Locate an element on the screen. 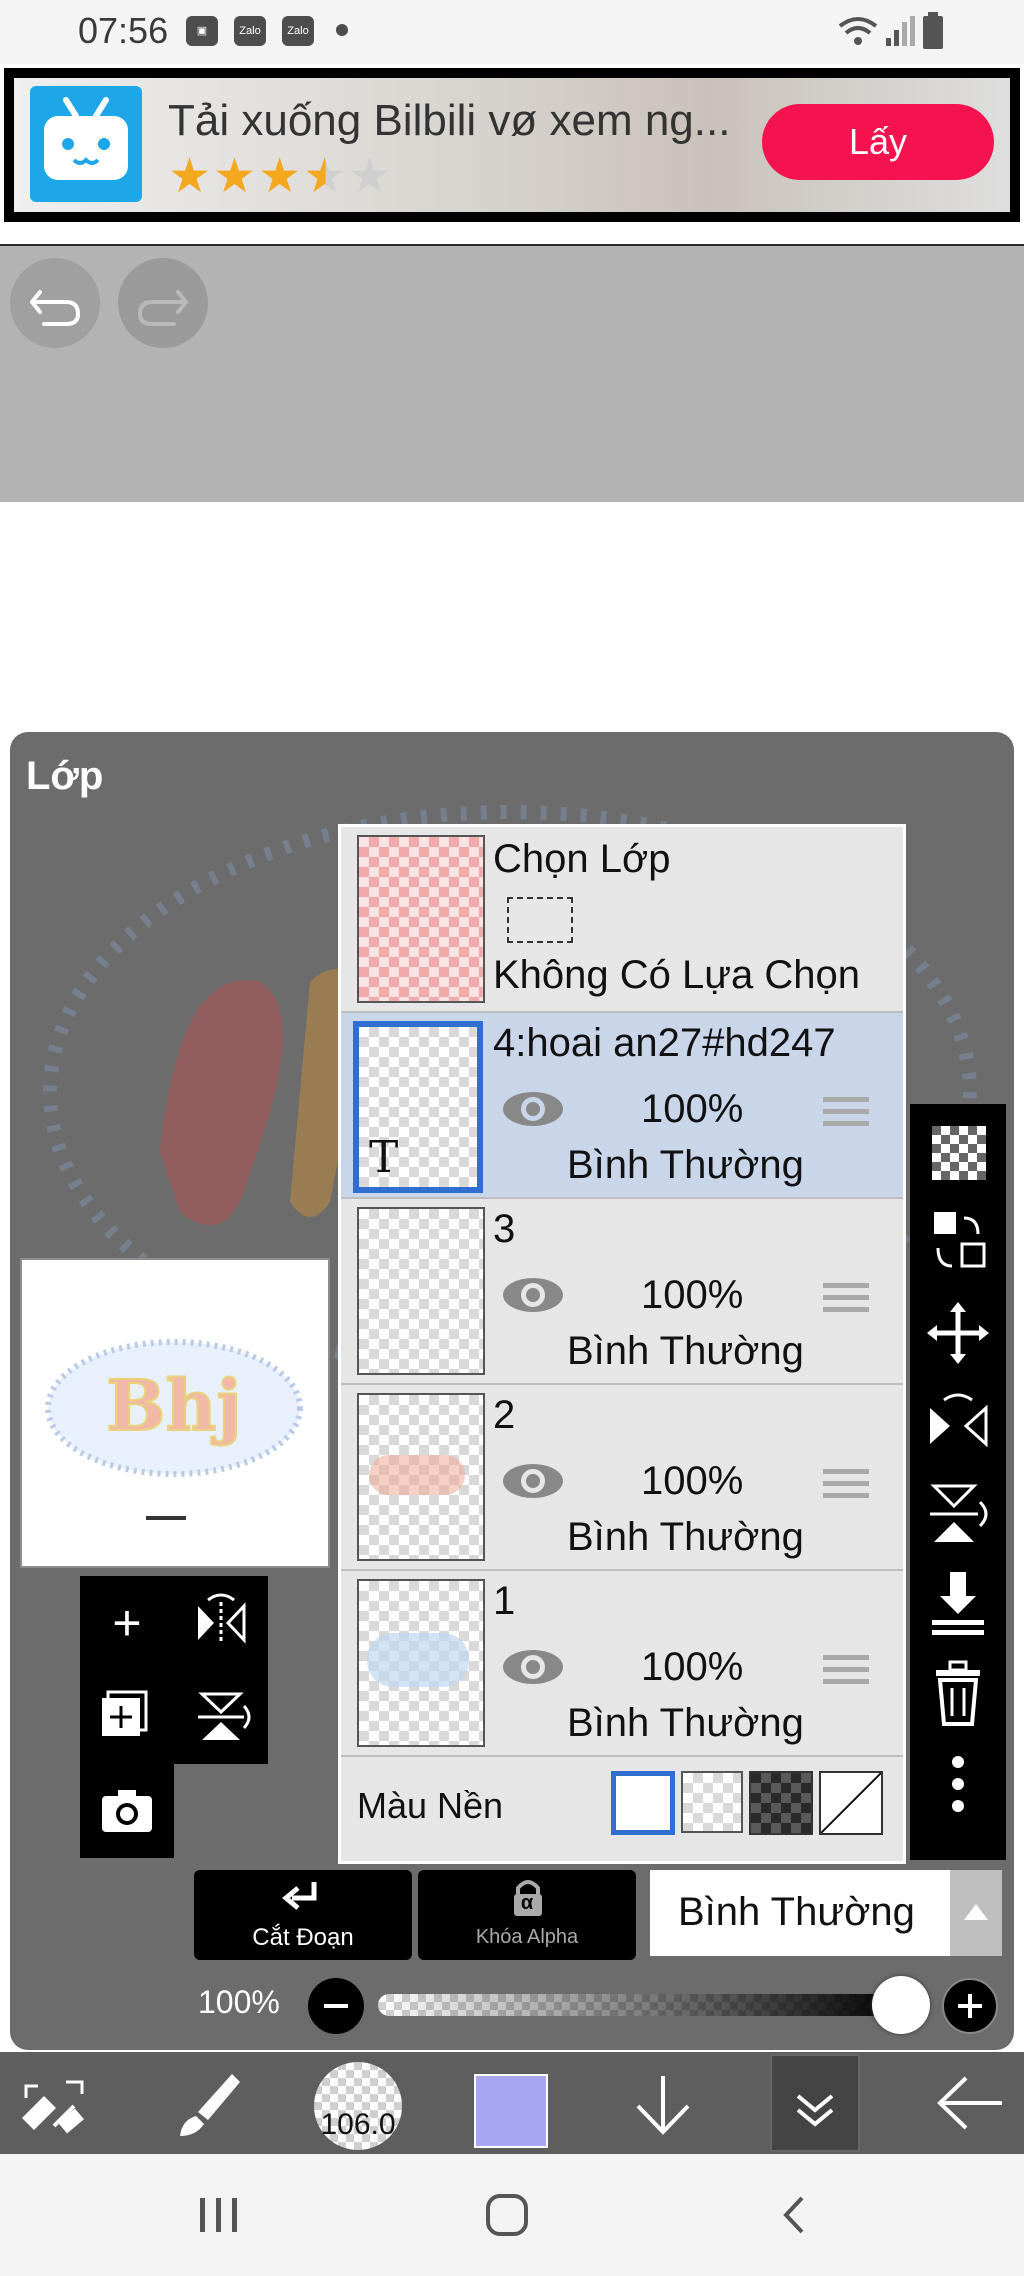 This screenshot has width=1024, height=2276. blend-mode-dropdown-button is located at coordinates (976, 1913).